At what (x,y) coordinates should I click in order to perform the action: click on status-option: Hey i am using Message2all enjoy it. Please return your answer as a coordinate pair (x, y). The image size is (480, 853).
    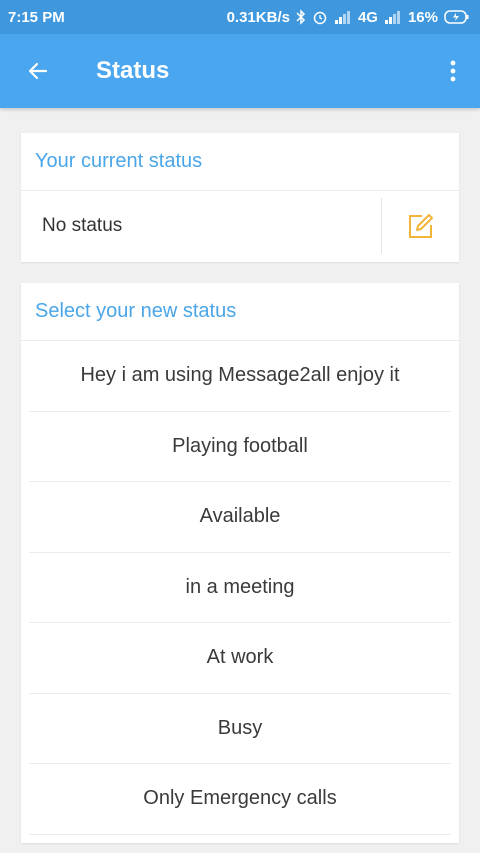
    Looking at the image, I should click on (240, 376).